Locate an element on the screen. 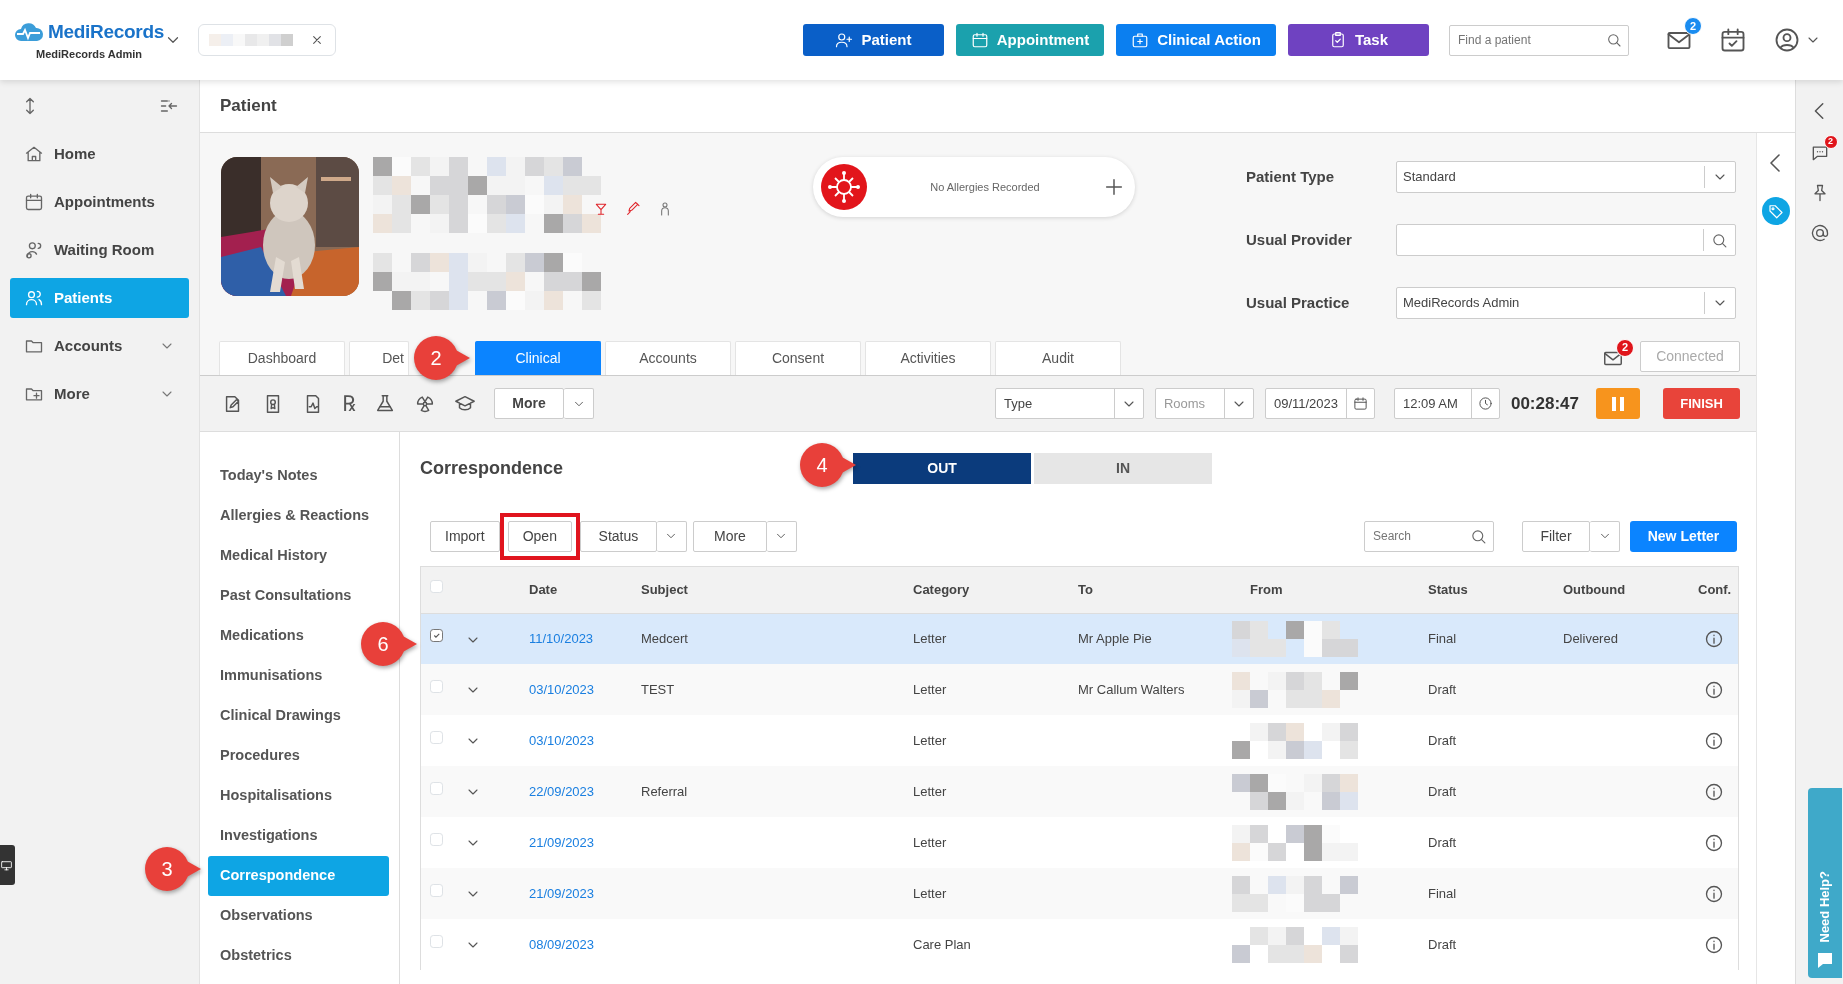 Image resolution: width=1843 pixels, height=984 pixels. column-header: Category is located at coordinates (977, 590).